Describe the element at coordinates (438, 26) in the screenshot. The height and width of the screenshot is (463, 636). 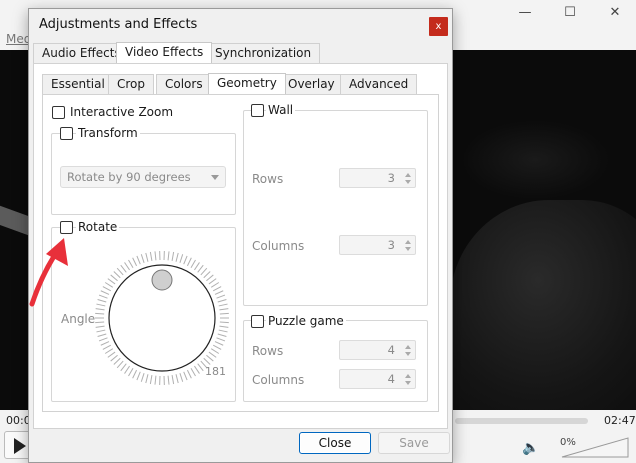
I see `dialog-close-button: x` at that location.